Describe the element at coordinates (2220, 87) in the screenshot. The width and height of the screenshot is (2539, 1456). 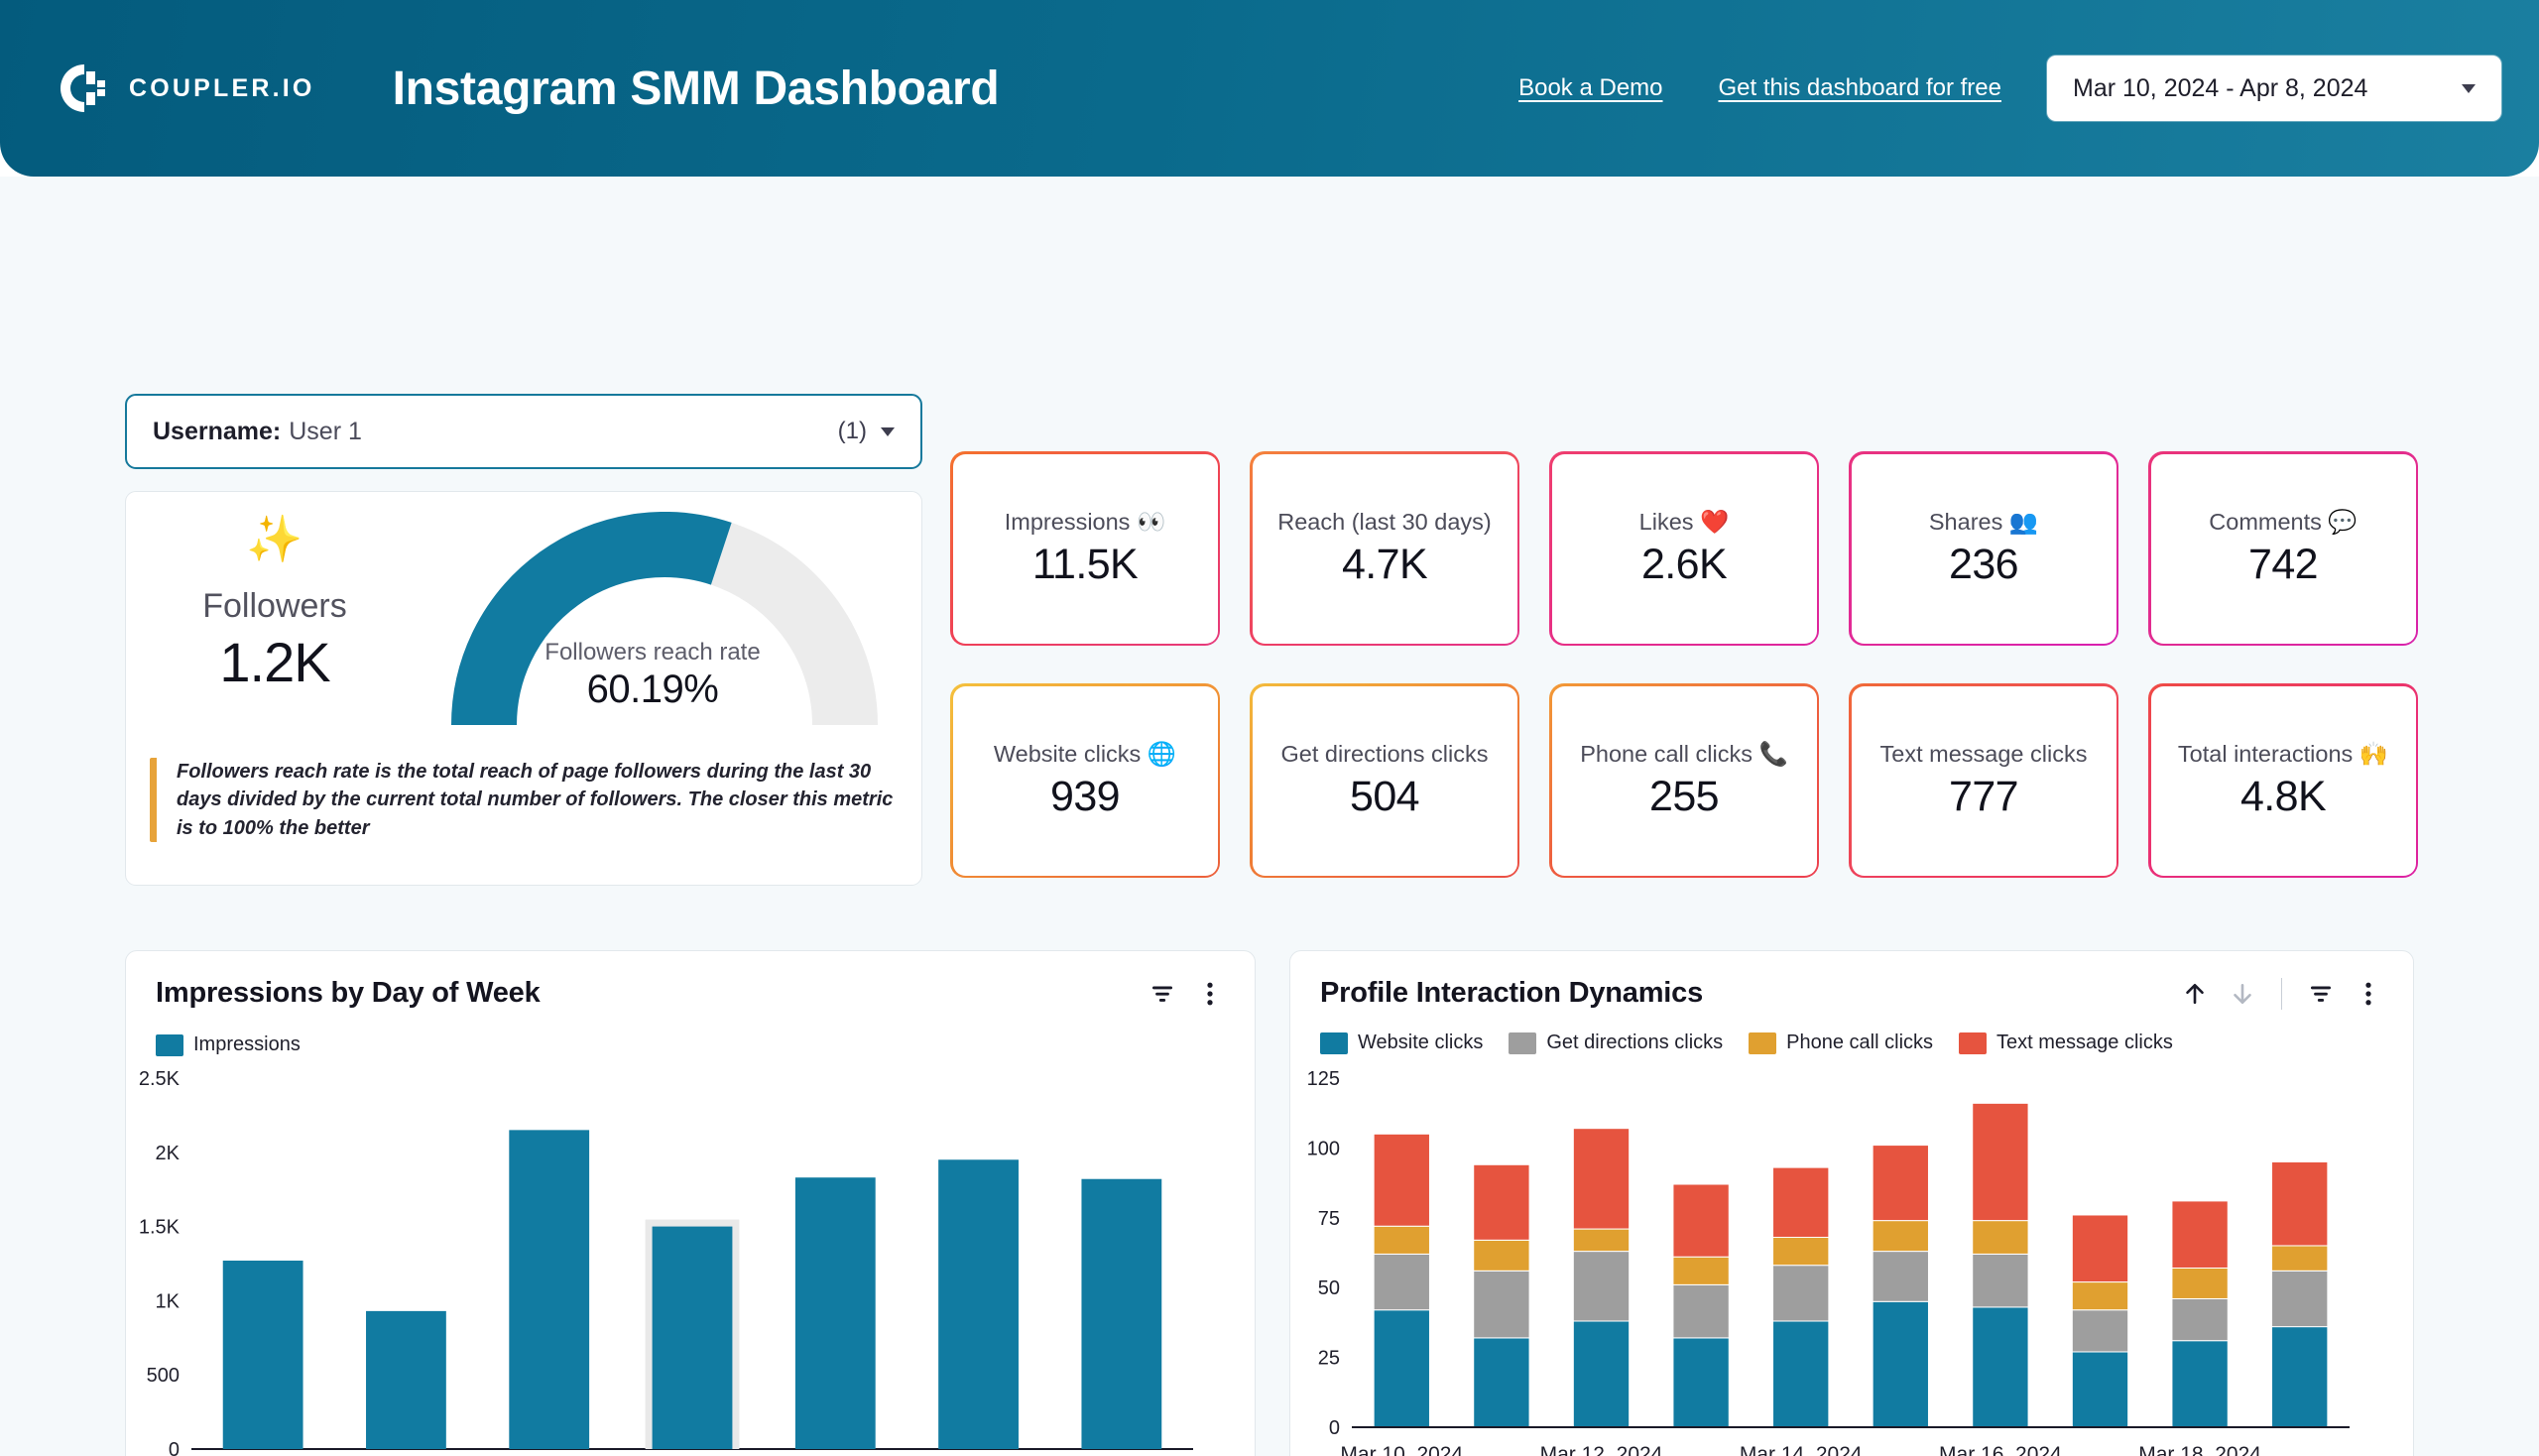
I see `date-range-value: Mar 10, 2024 - Apr 8, 2024` at that location.